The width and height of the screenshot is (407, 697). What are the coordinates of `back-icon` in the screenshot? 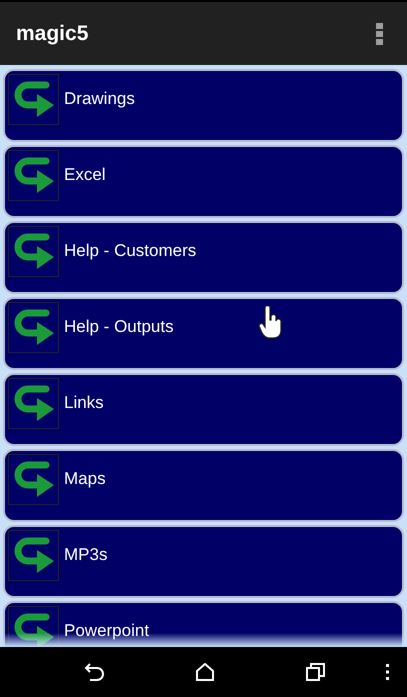 It's located at (94, 672).